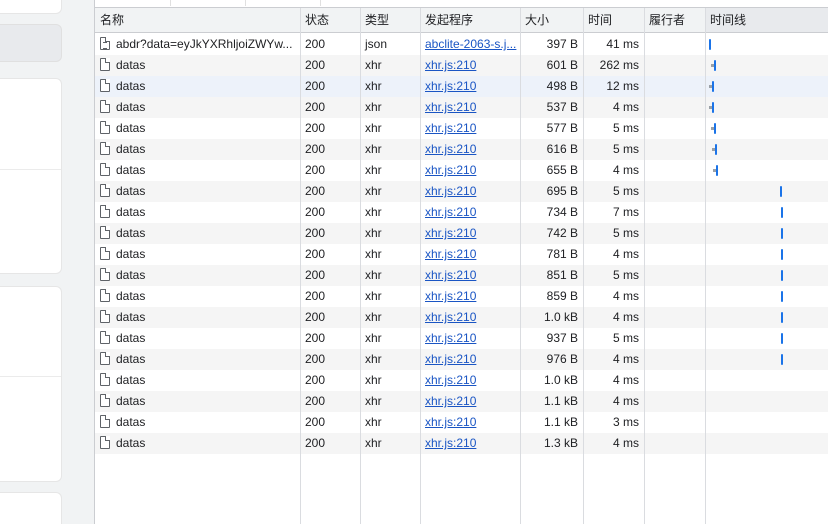 The height and width of the screenshot is (524, 828). I want to click on column-header-status: 状态, so click(330, 20).